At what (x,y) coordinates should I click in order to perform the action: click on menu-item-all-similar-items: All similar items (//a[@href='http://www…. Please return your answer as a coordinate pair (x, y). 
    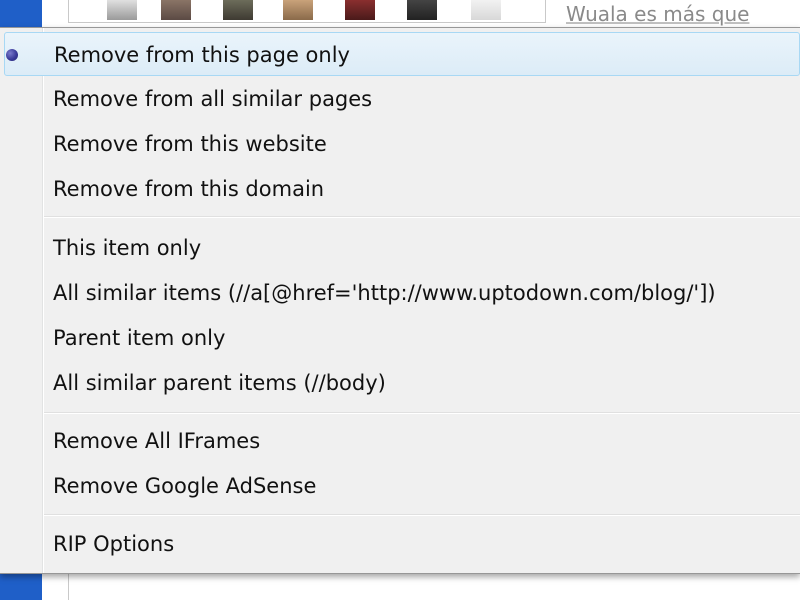
    Looking at the image, I should click on (402, 293).